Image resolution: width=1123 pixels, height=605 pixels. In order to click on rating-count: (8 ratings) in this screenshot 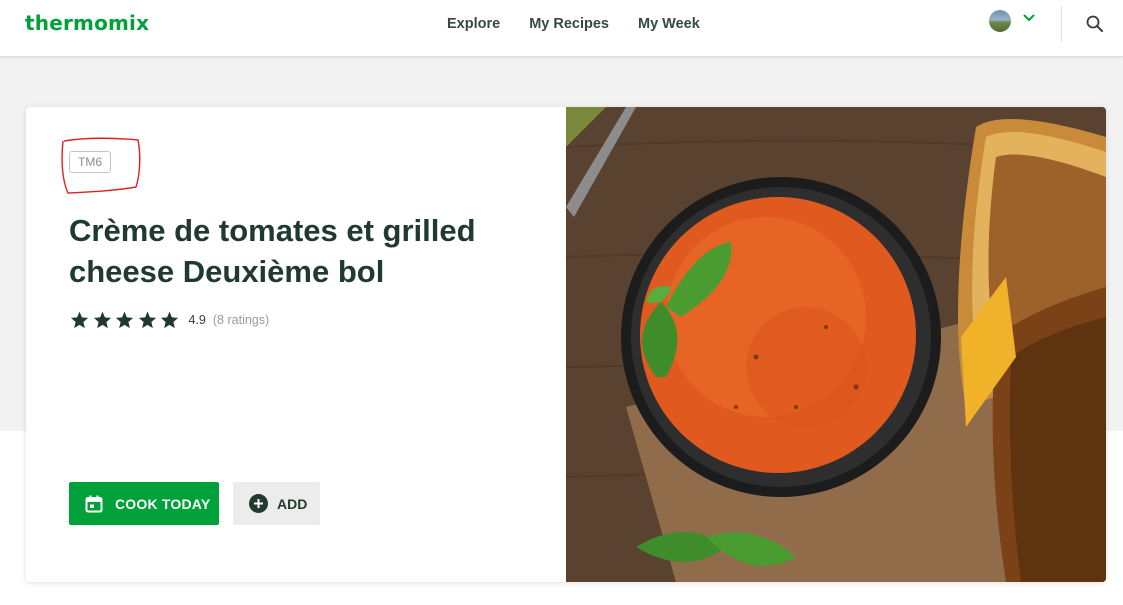, I will do `click(241, 320)`.